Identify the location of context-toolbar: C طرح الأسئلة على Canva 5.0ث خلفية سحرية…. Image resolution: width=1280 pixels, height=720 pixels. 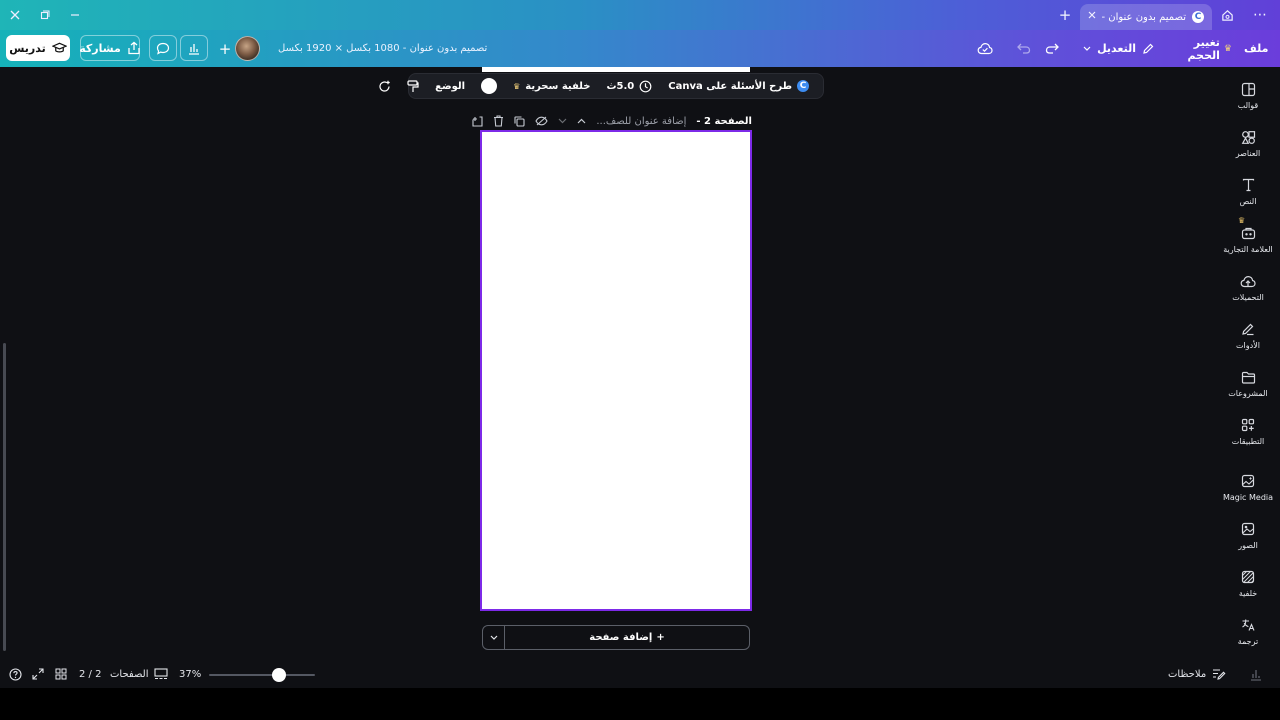
(601, 86).